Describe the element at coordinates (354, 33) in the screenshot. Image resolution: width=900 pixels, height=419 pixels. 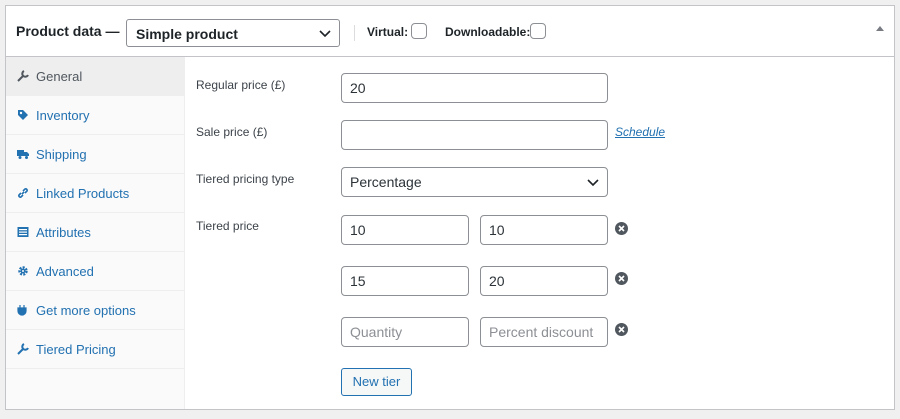
I see `header-separator` at that location.